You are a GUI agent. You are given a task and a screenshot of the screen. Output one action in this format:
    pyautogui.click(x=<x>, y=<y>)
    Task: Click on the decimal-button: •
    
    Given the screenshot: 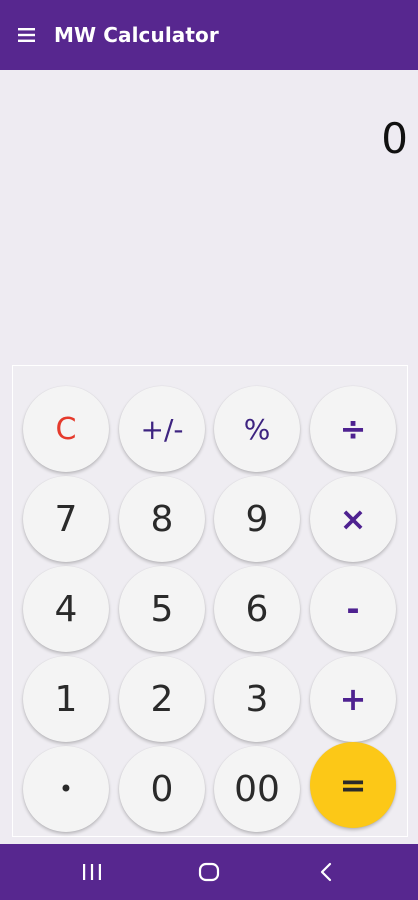 What is the action you would take?
    pyautogui.click(x=66, y=789)
    